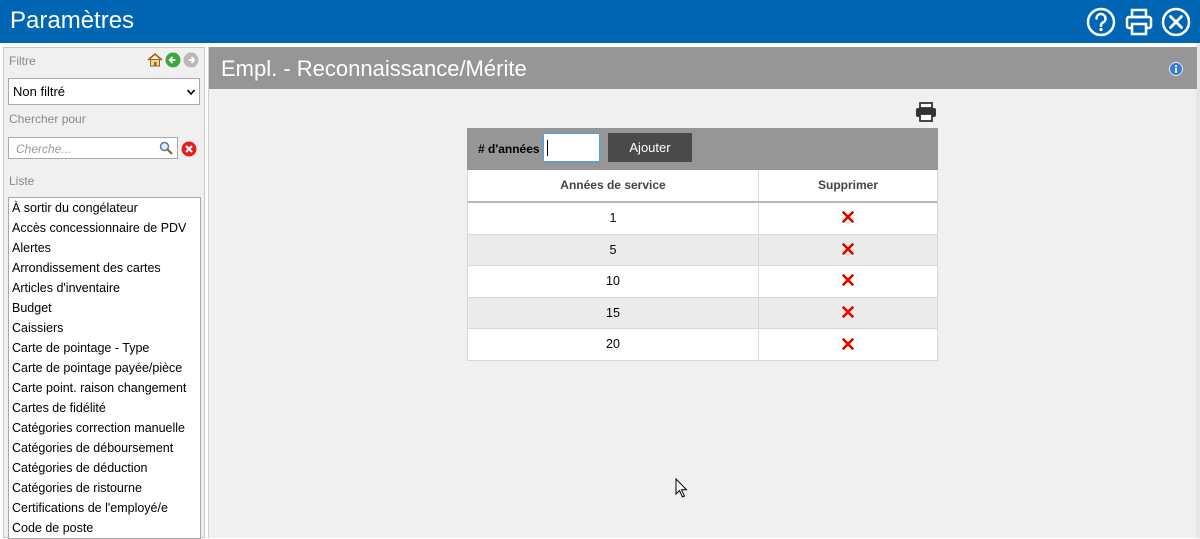 Image resolution: width=1200 pixels, height=539 pixels. Describe the element at coordinates (547, 148) in the screenshot. I see `text-cursor` at that location.